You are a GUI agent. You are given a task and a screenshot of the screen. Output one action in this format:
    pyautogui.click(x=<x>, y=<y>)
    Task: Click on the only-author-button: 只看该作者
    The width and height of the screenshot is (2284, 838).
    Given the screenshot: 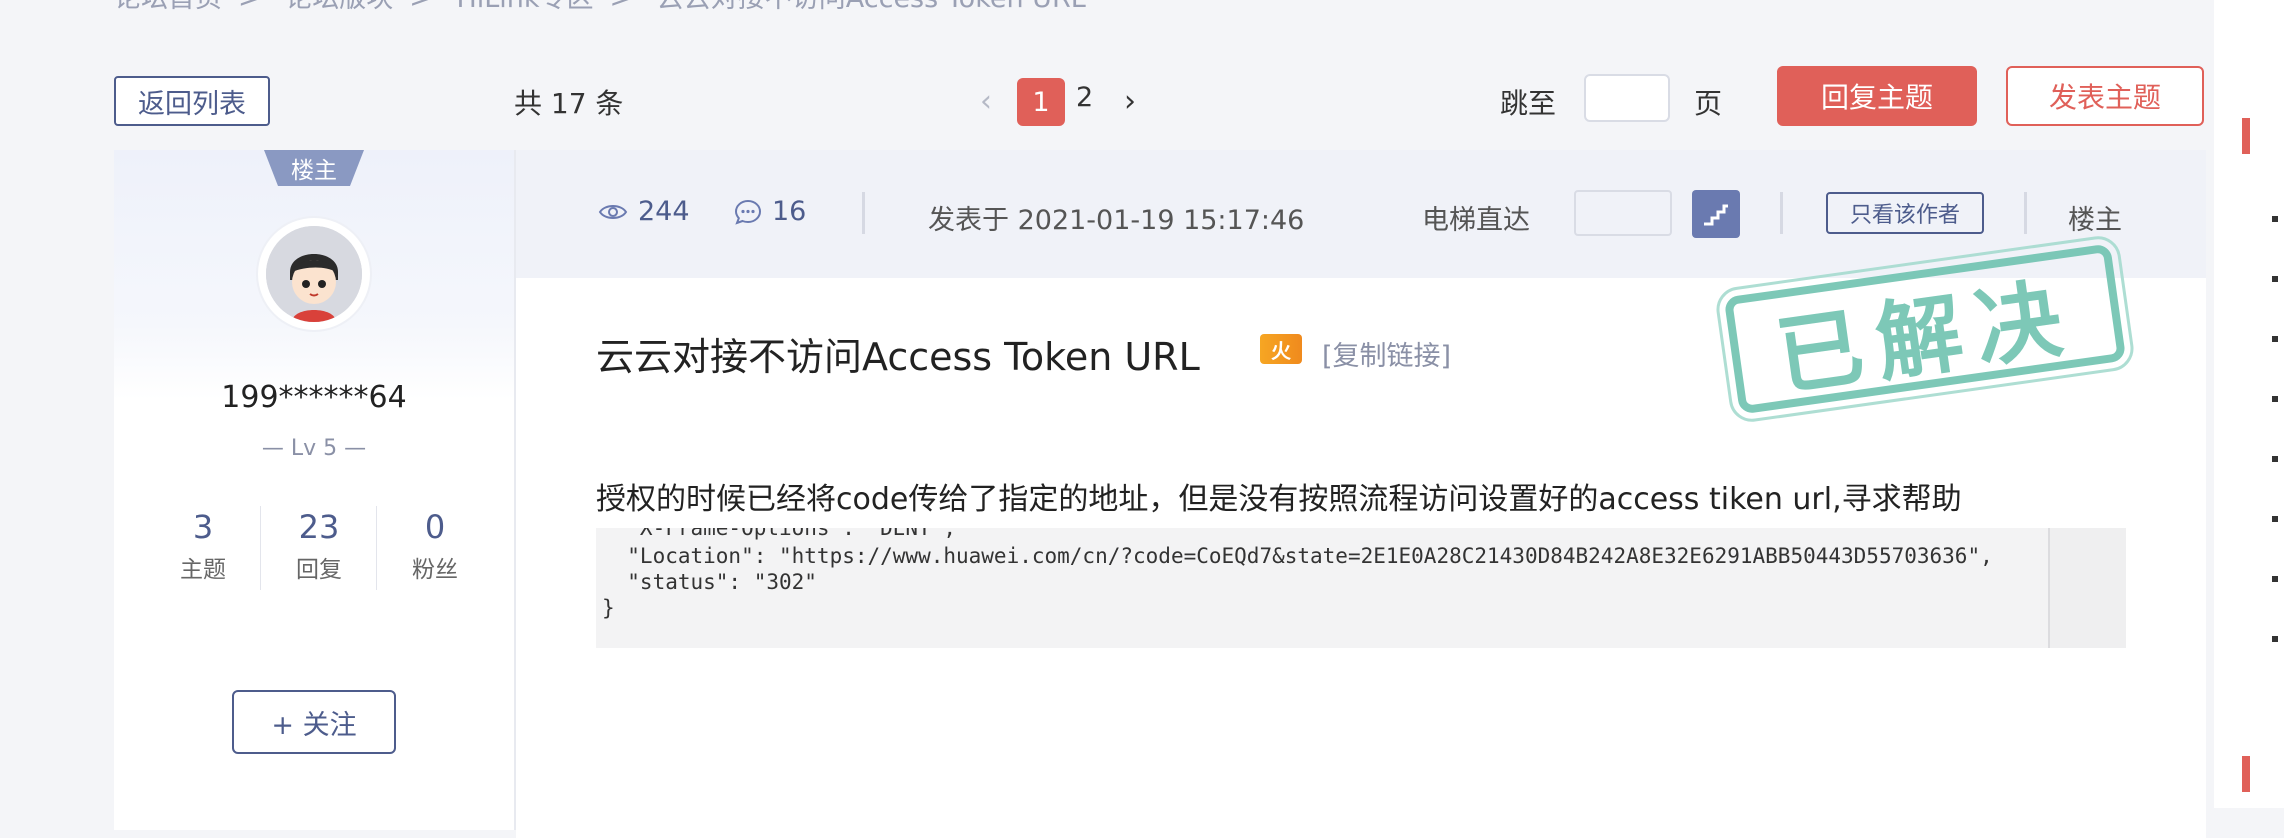 What is the action you would take?
    pyautogui.click(x=1905, y=213)
    